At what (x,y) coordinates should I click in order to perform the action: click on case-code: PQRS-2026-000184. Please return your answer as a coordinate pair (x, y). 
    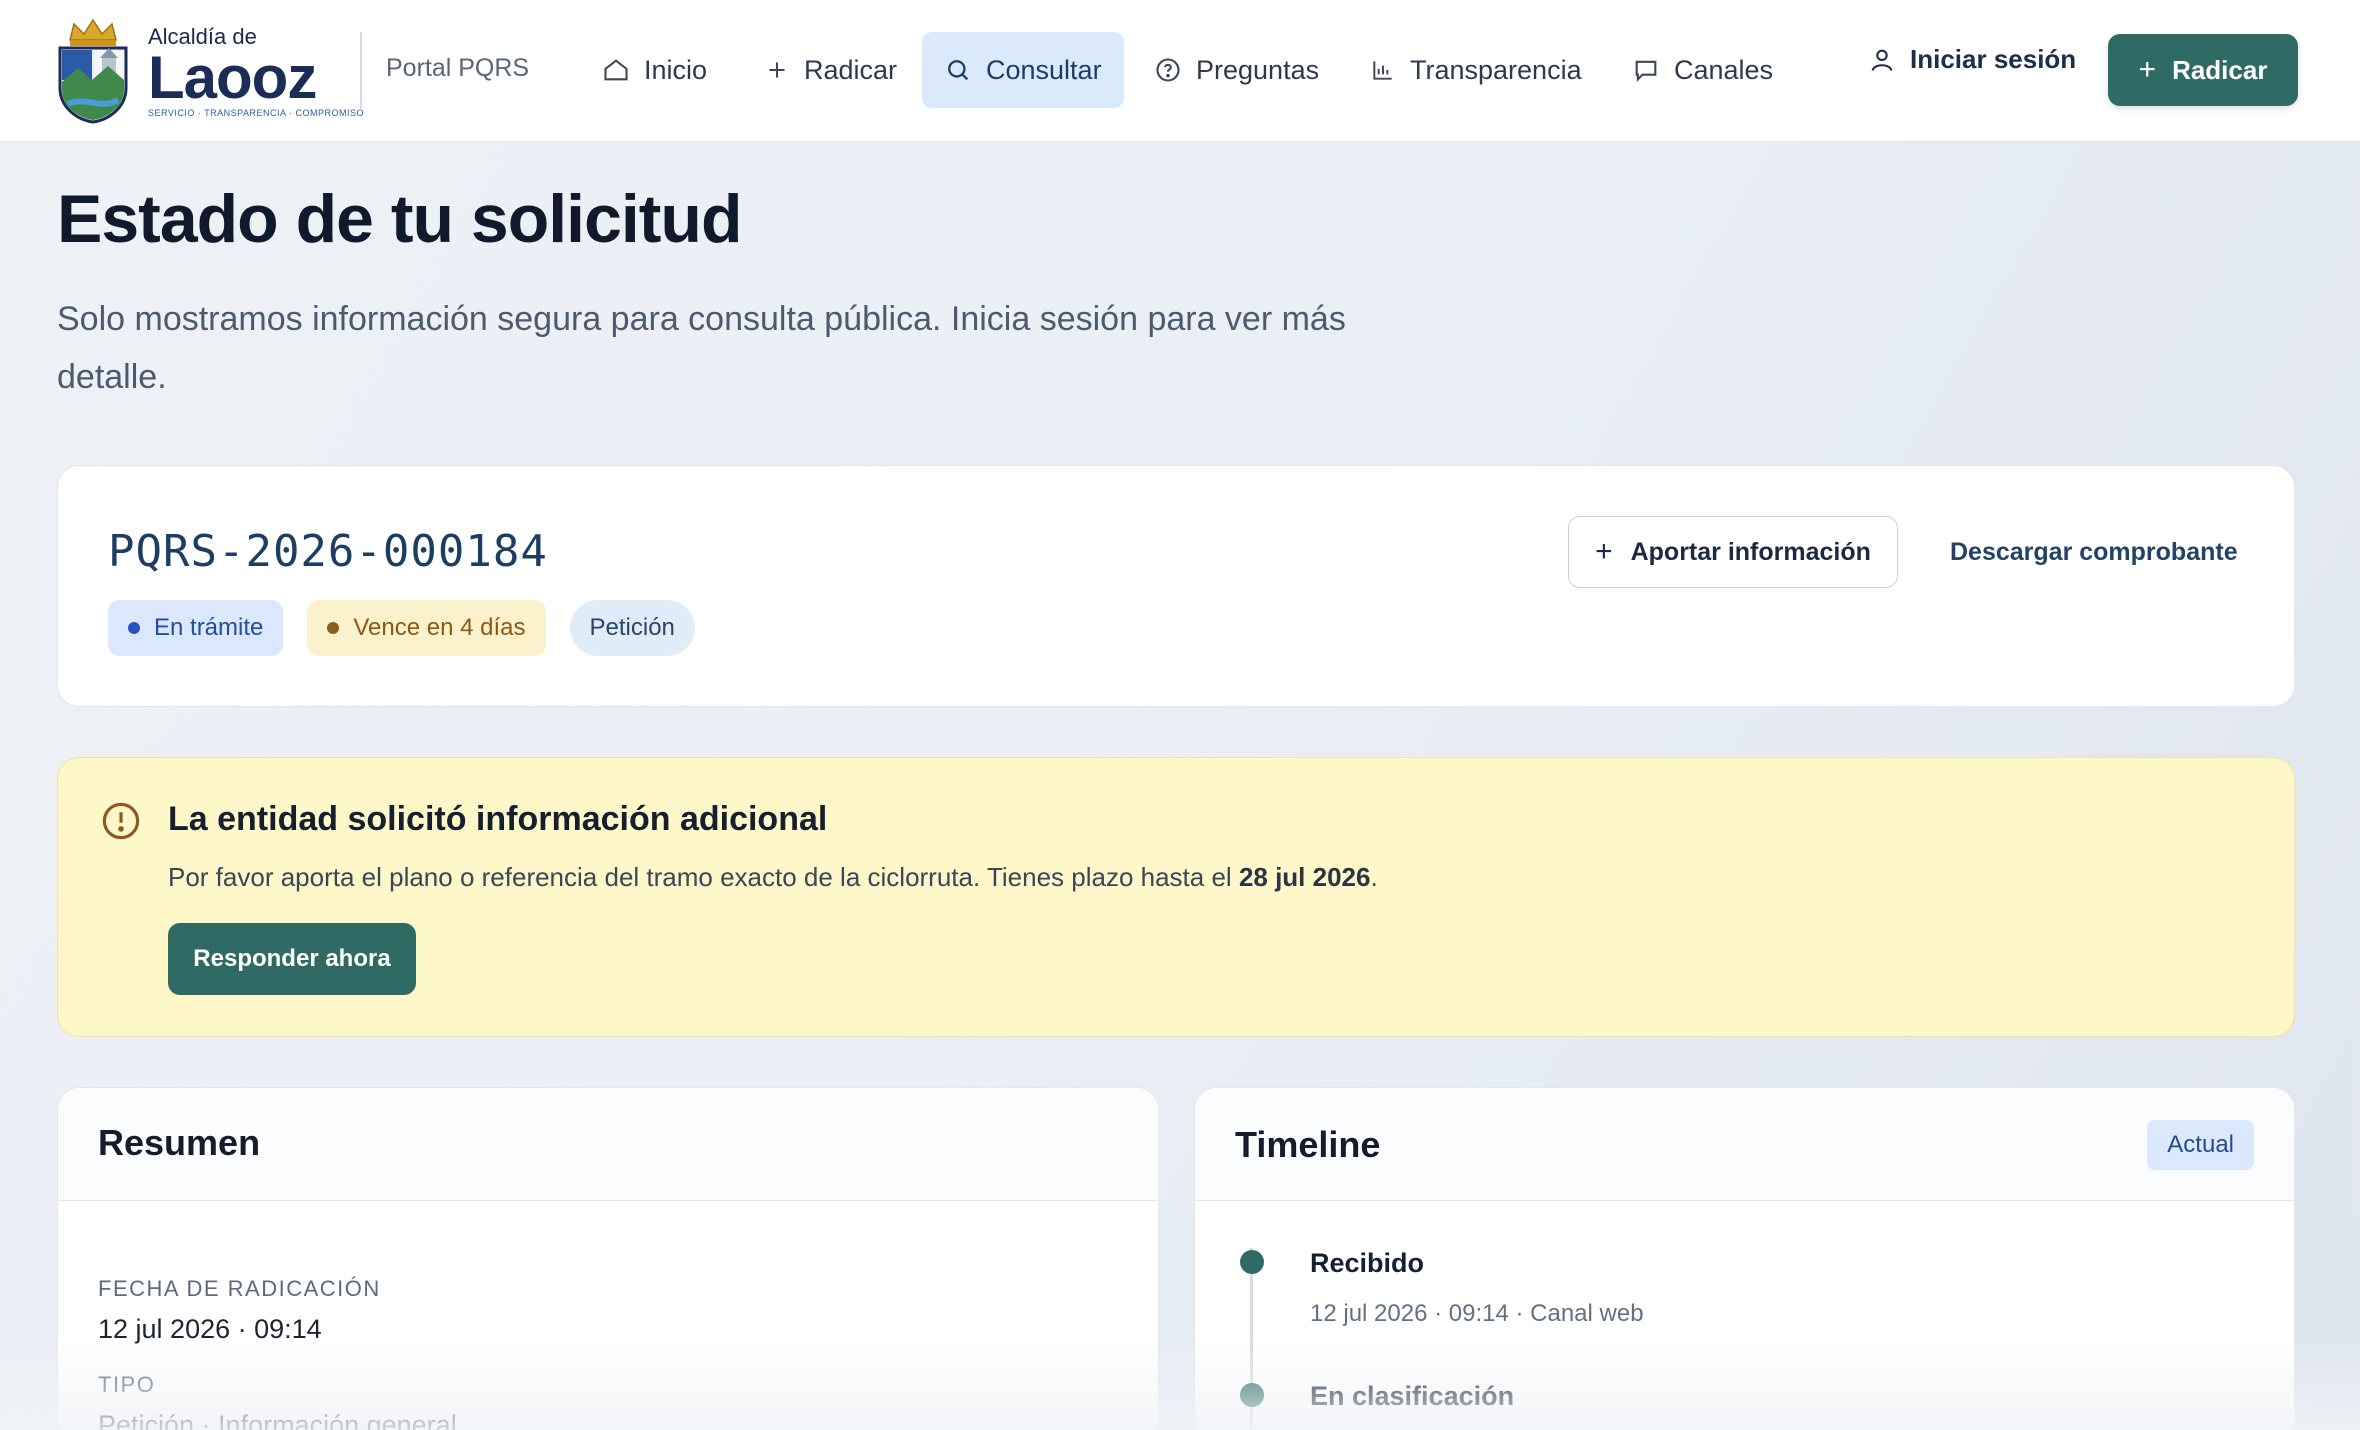
    Looking at the image, I should click on (328, 551).